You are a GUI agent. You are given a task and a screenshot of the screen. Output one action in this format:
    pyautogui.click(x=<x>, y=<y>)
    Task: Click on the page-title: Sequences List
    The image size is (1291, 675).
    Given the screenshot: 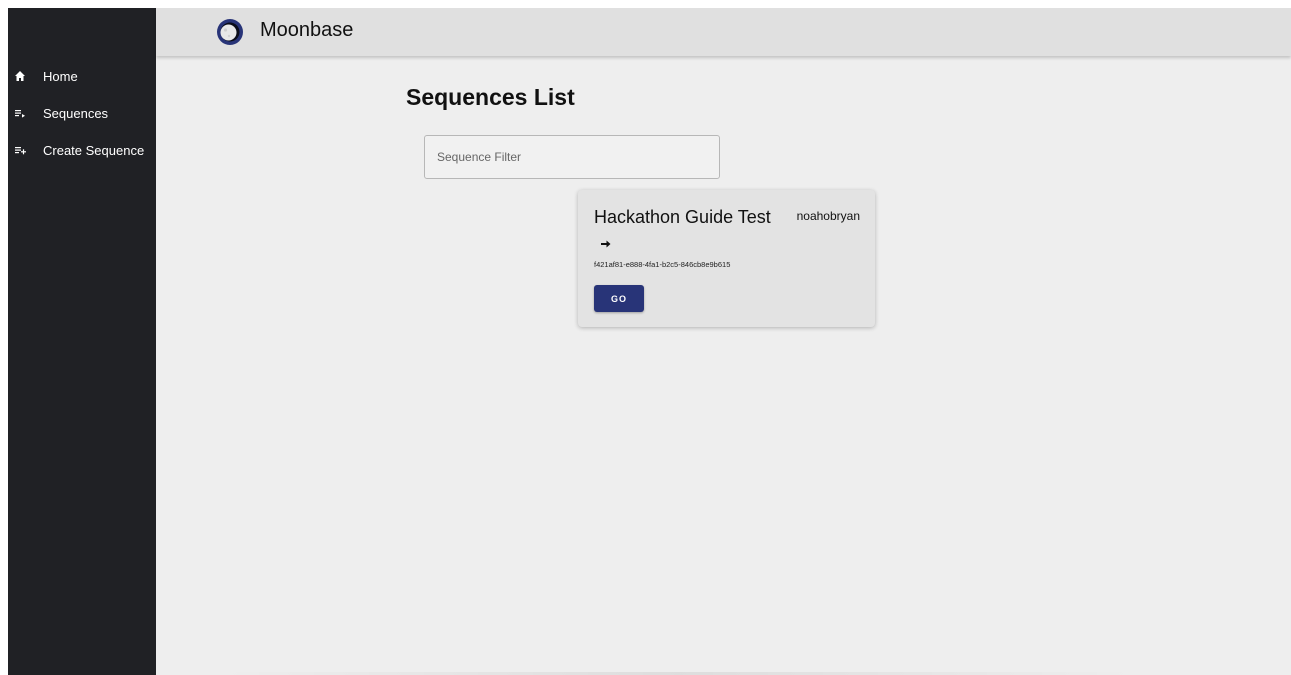 What is the action you would take?
    pyautogui.click(x=490, y=97)
    